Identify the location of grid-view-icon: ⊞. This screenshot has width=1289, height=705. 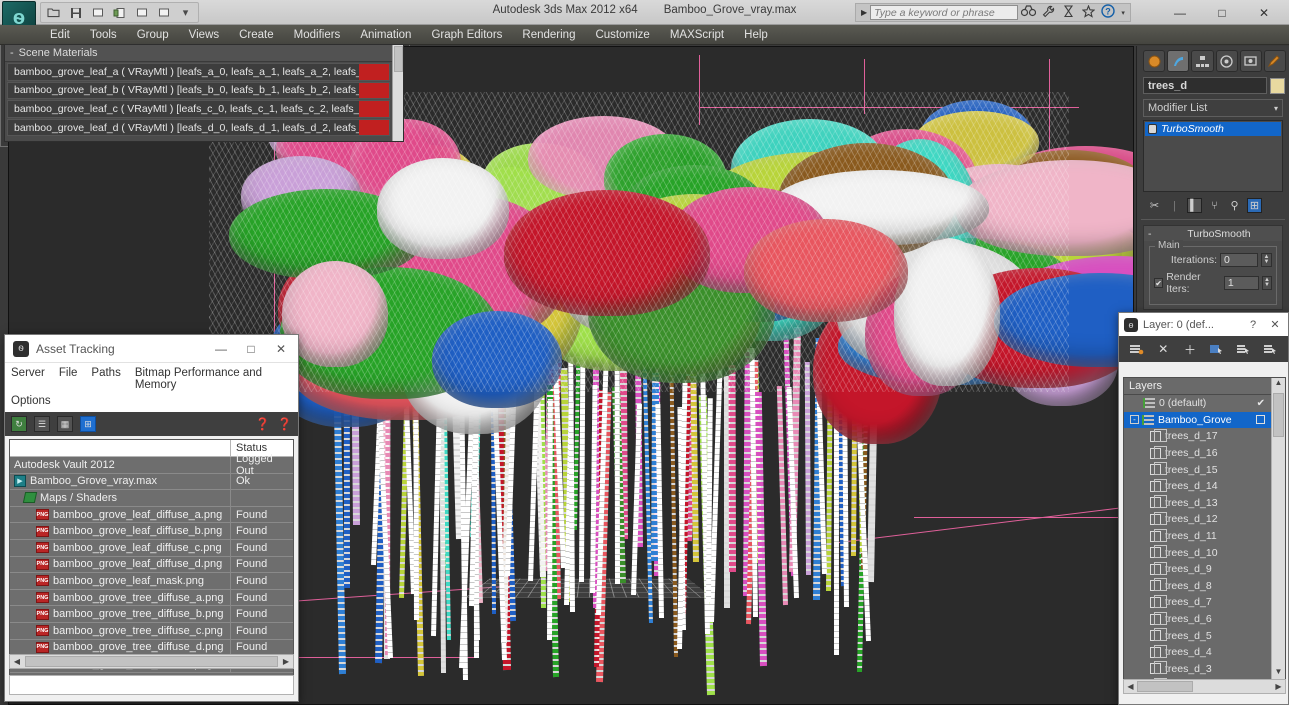
(88, 424).